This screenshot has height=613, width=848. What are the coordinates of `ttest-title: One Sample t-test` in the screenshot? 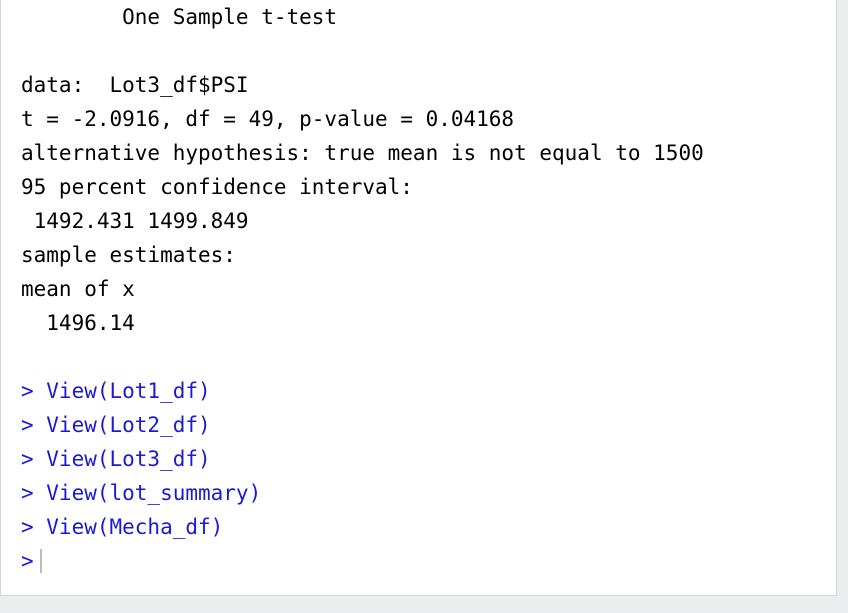 It's located at (179, 17).